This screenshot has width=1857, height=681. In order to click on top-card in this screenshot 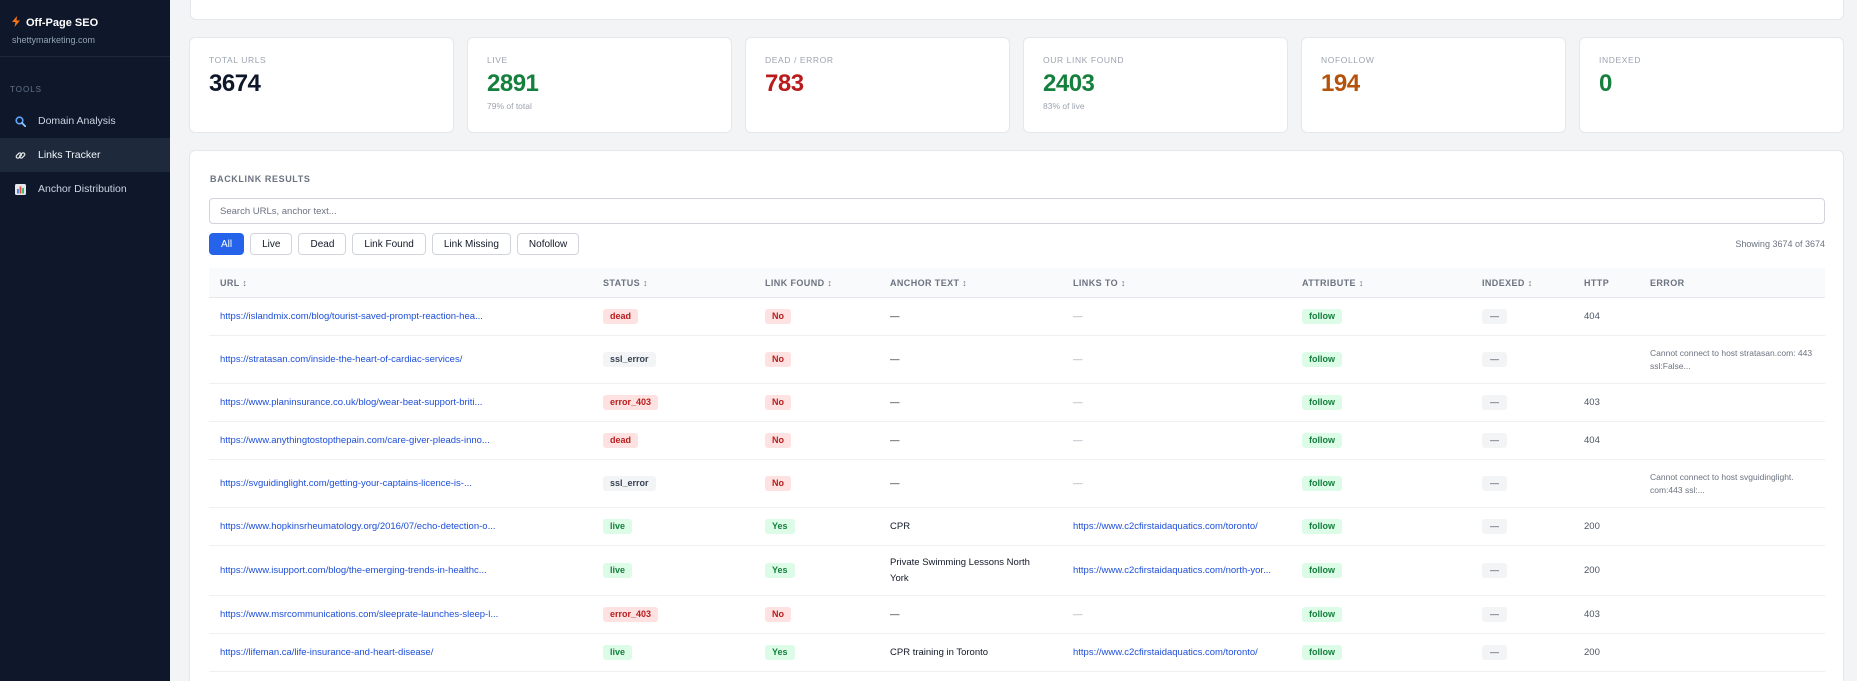, I will do `click(1017, 10)`.